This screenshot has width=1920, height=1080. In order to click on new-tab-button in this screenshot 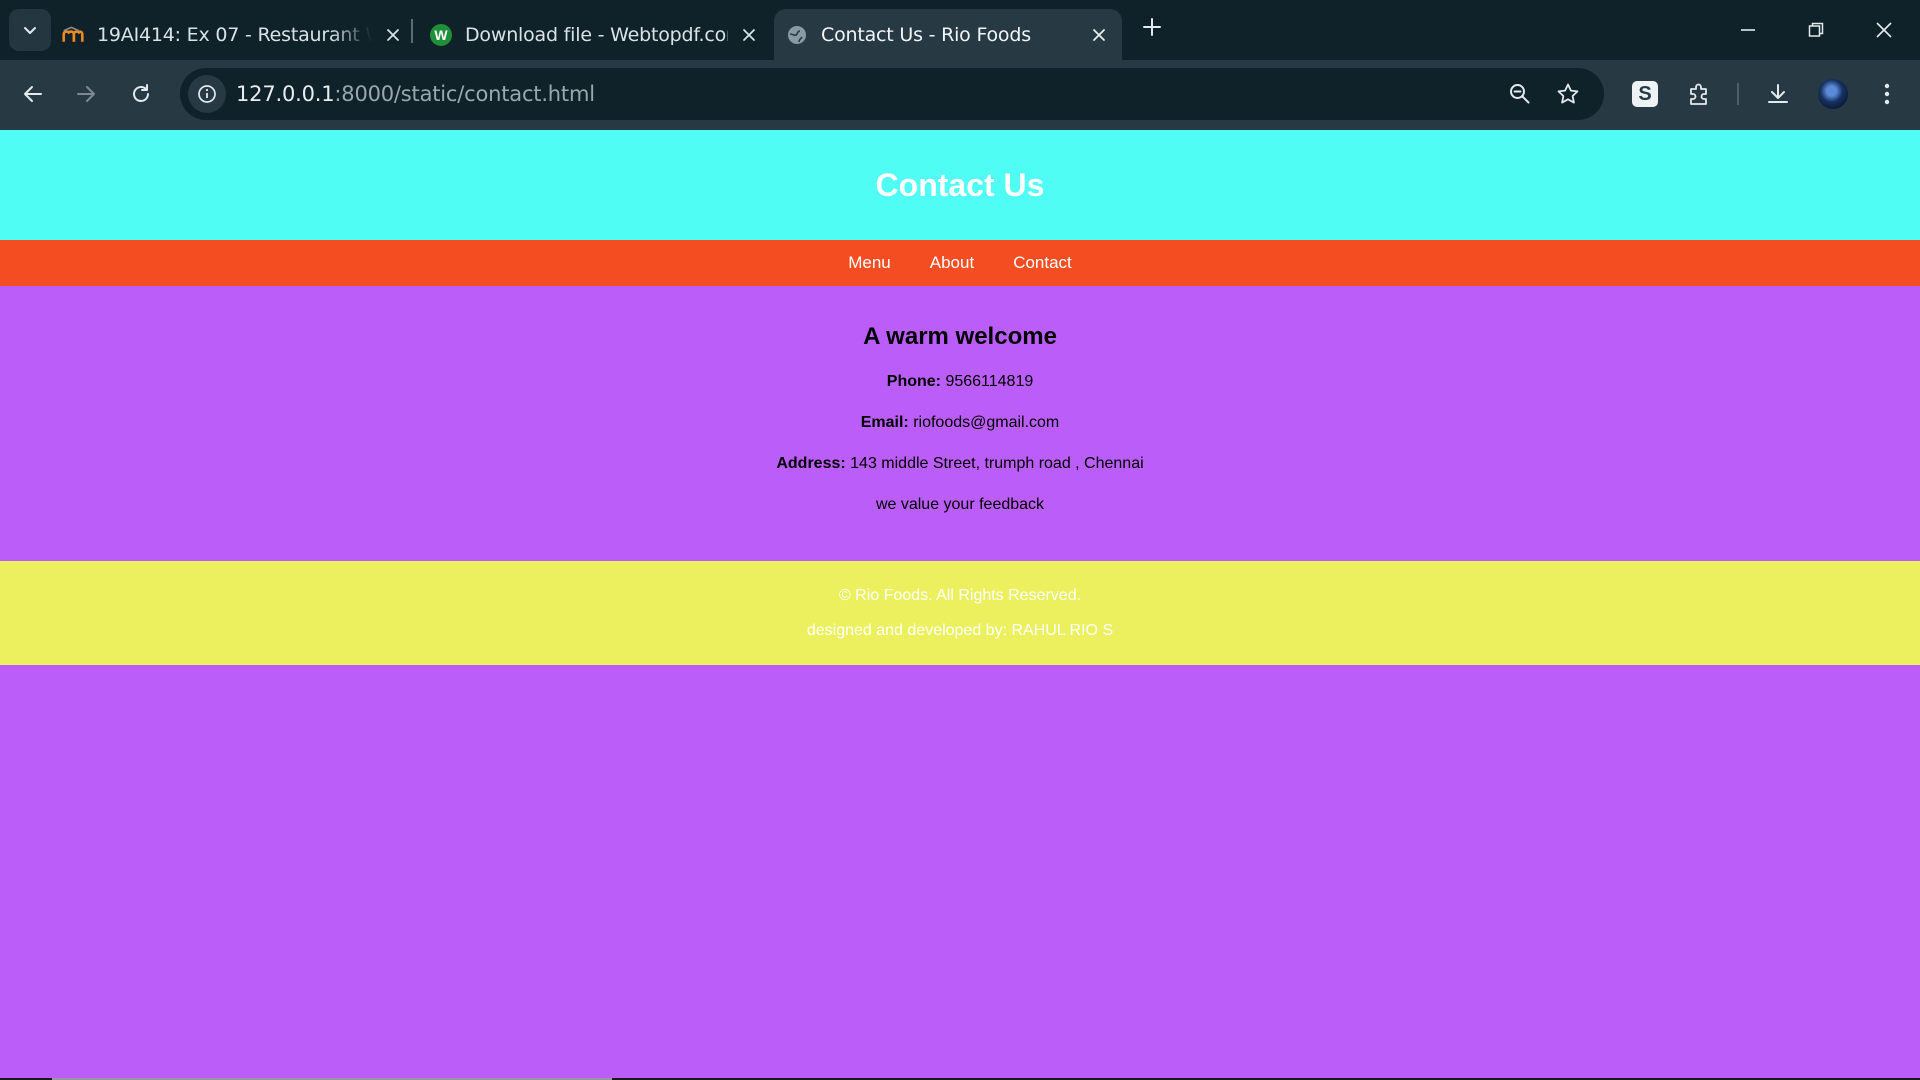, I will do `click(1152, 27)`.